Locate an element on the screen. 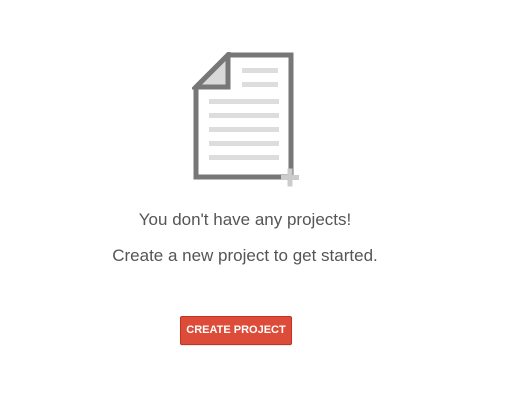 The width and height of the screenshot is (516, 410). empty-state-subtitle: Create a new project to get started. is located at coordinates (245, 255).